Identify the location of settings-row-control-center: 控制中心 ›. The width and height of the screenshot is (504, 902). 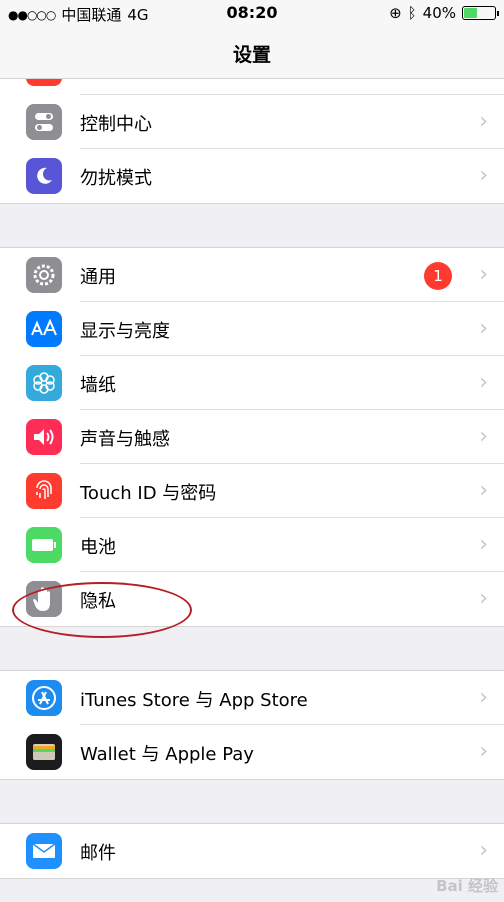
(252, 122).